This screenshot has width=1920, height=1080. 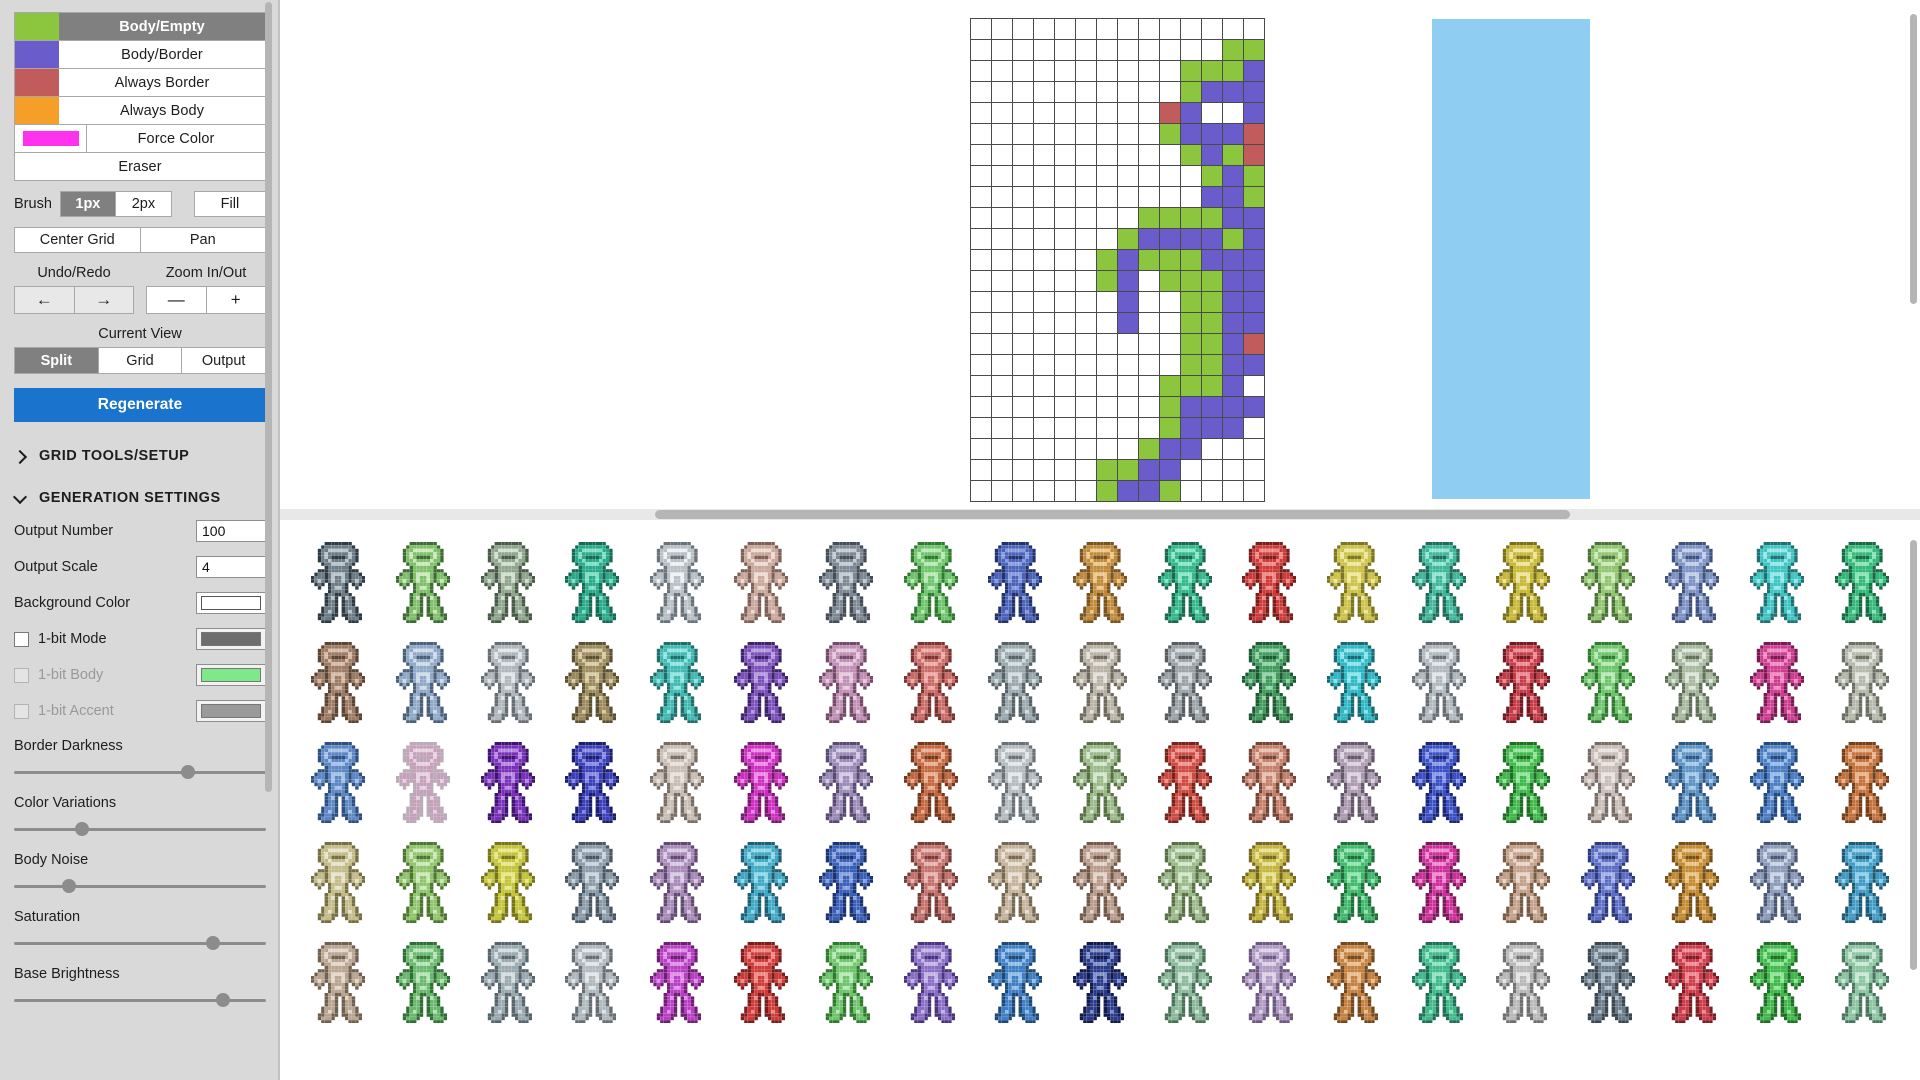 What do you see at coordinates (140, 55) in the screenshot?
I see `palette-row-body-border: Body/Border` at bounding box center [140, 55].